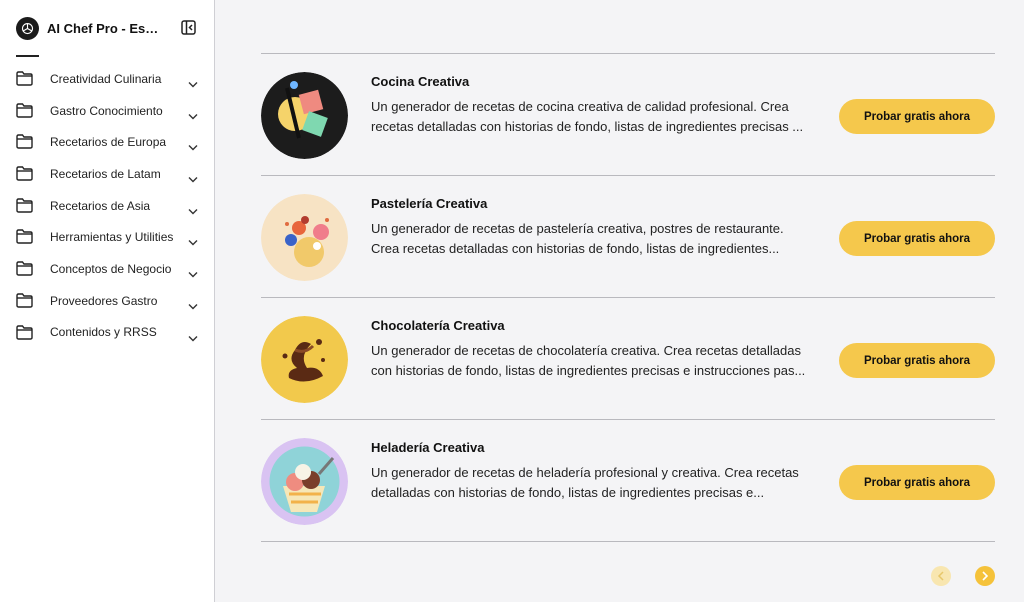 Image resolution: width=1024 pixels, height=602 pixels. I want to click on cocina-thumbnail, so click(304, 115).